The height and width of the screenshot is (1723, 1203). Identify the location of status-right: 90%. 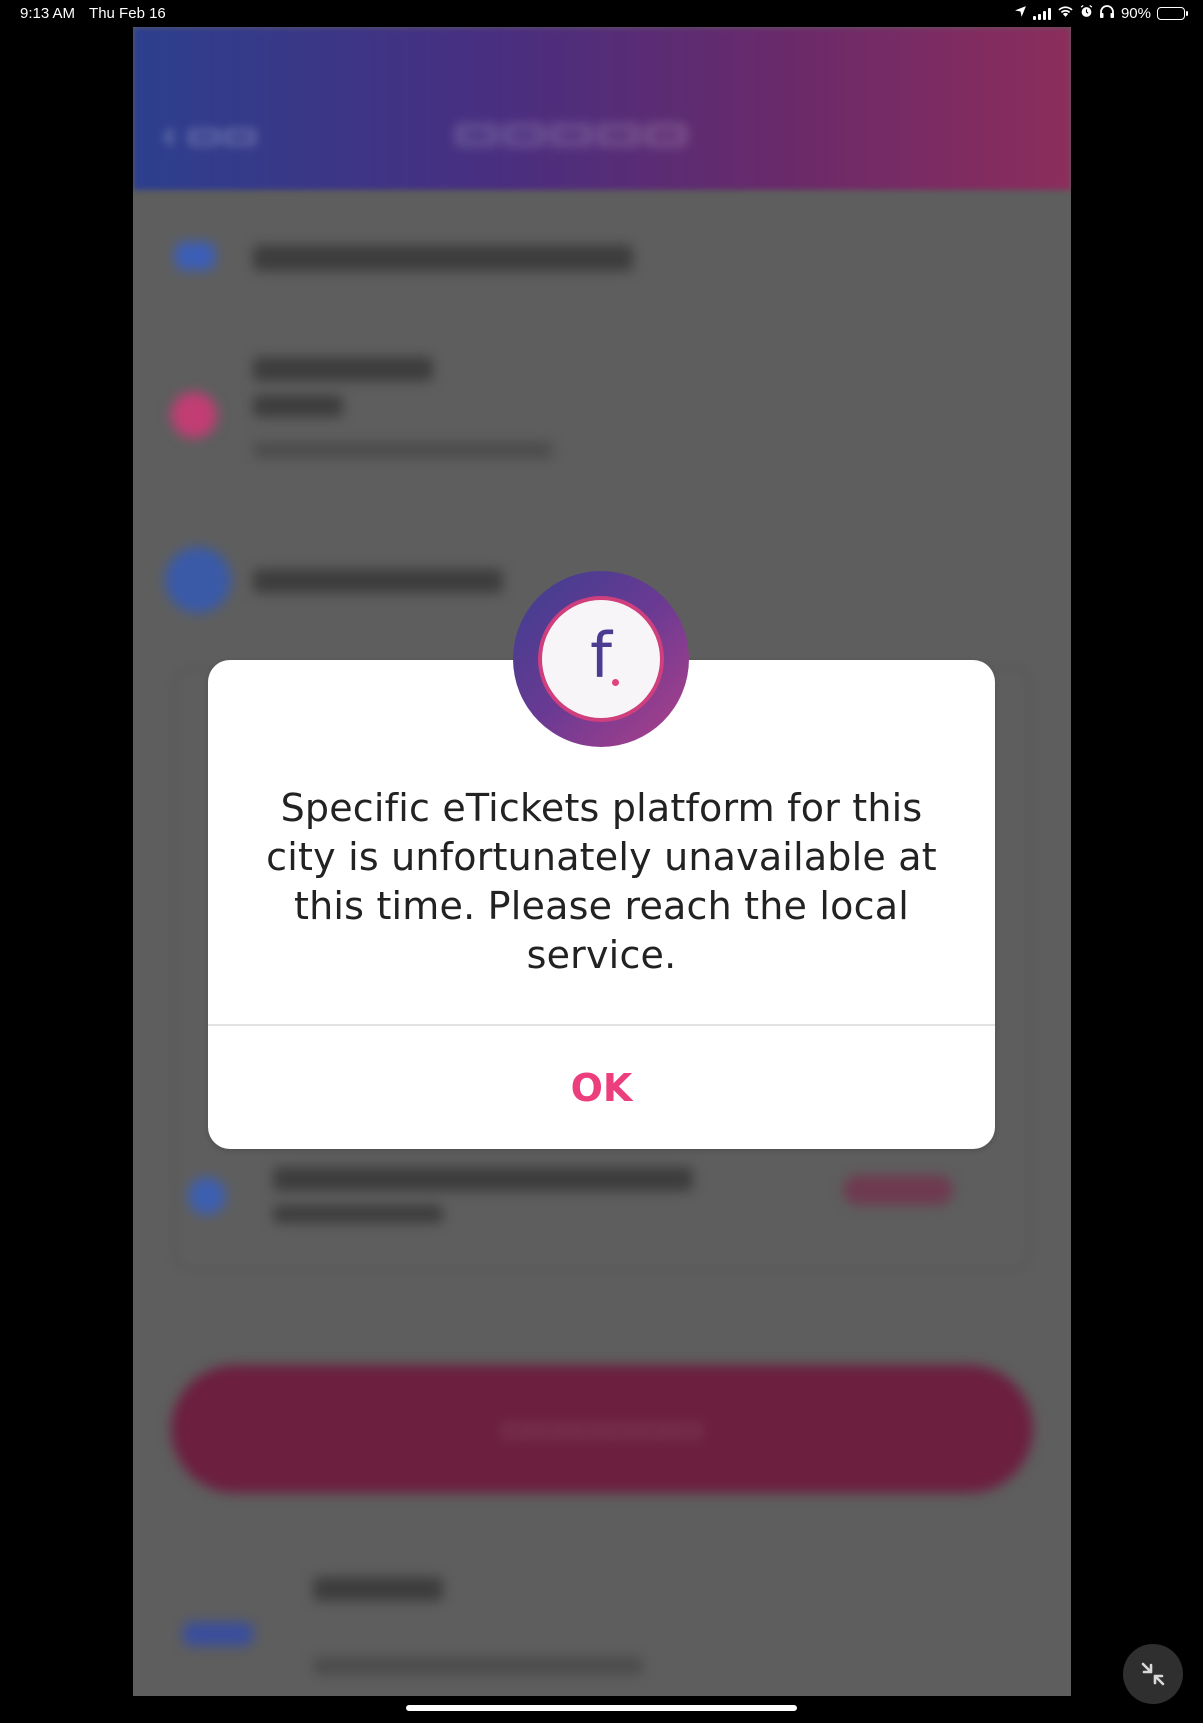
(1101, 13).